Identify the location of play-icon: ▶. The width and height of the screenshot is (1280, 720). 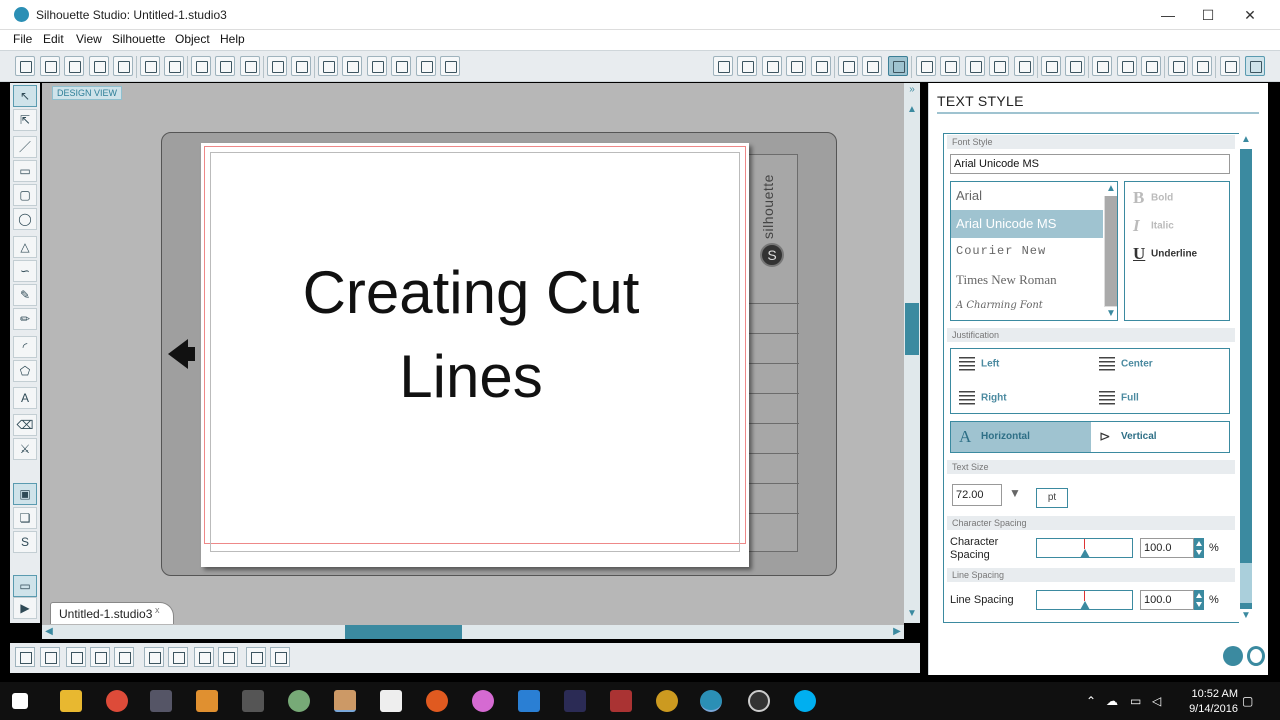
(25, 608).